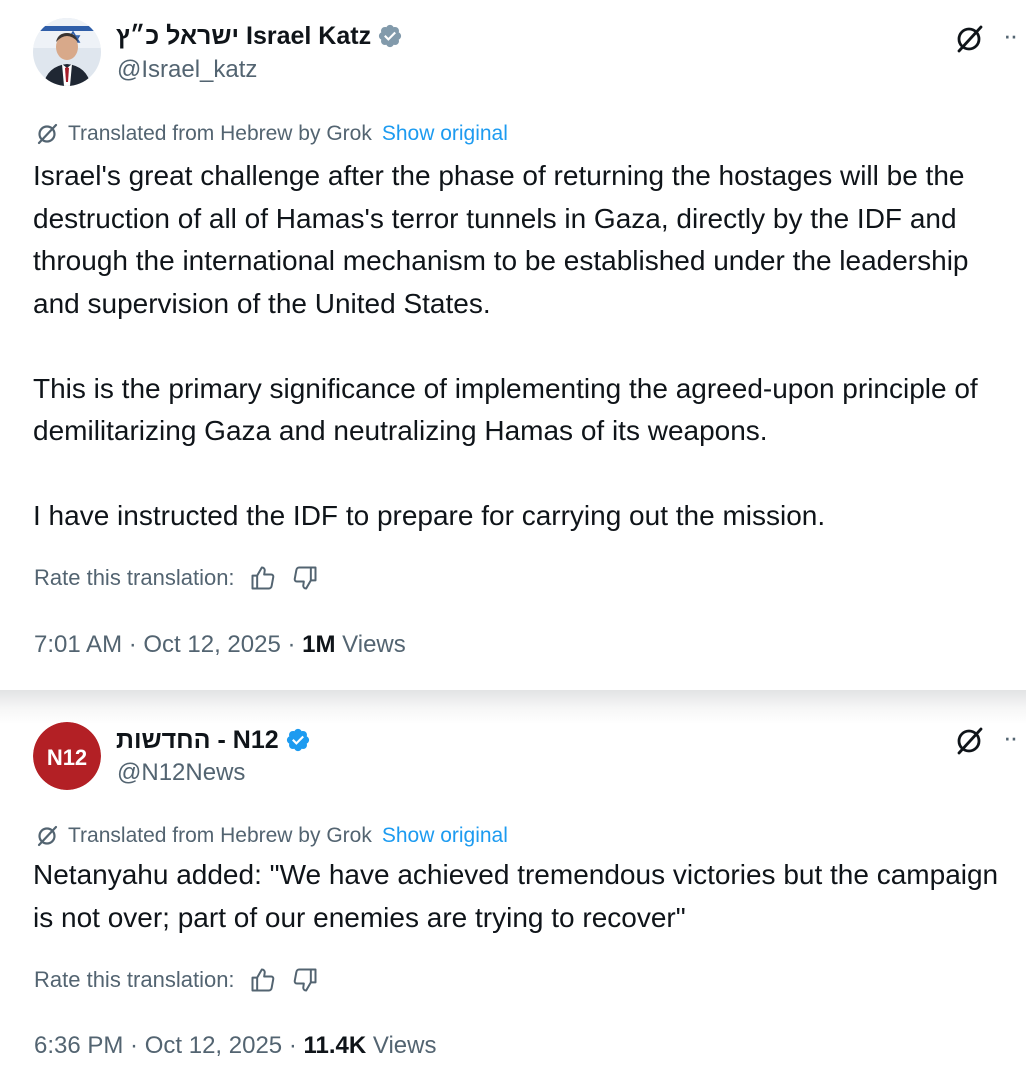 The height and width of the screenshot is (1076, 1026). Describe the element at coordinates (335, 1045) in the screenshot. I see `views-count: 11.4K` at that location.